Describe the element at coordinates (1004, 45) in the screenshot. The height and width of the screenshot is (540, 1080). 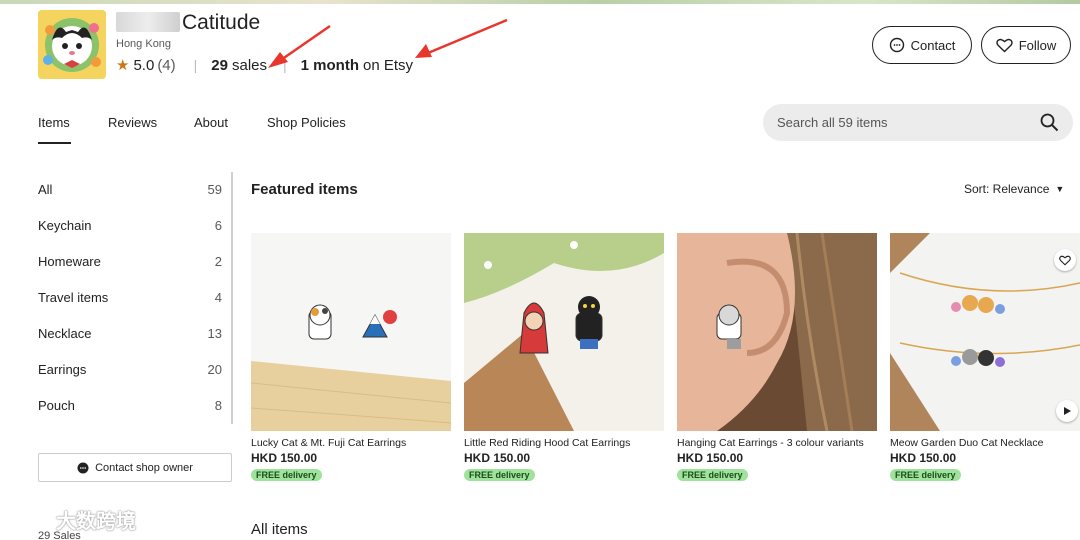
I see `heart-icon` at that location.